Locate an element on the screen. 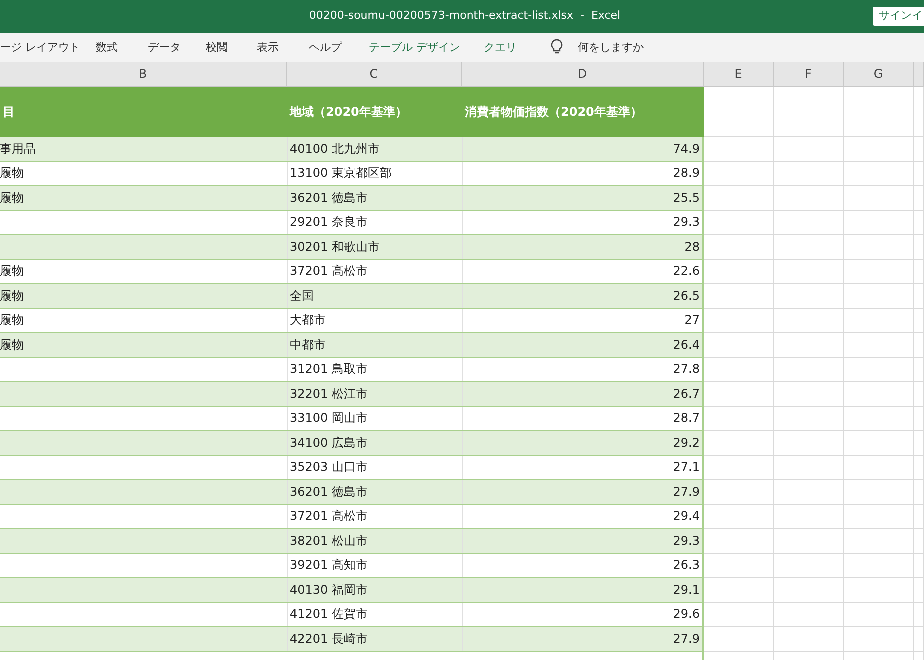 The height and width of the screenshot is (660, 924). ribbon-tab: ヘルプ is located at coordinates (325, 48).